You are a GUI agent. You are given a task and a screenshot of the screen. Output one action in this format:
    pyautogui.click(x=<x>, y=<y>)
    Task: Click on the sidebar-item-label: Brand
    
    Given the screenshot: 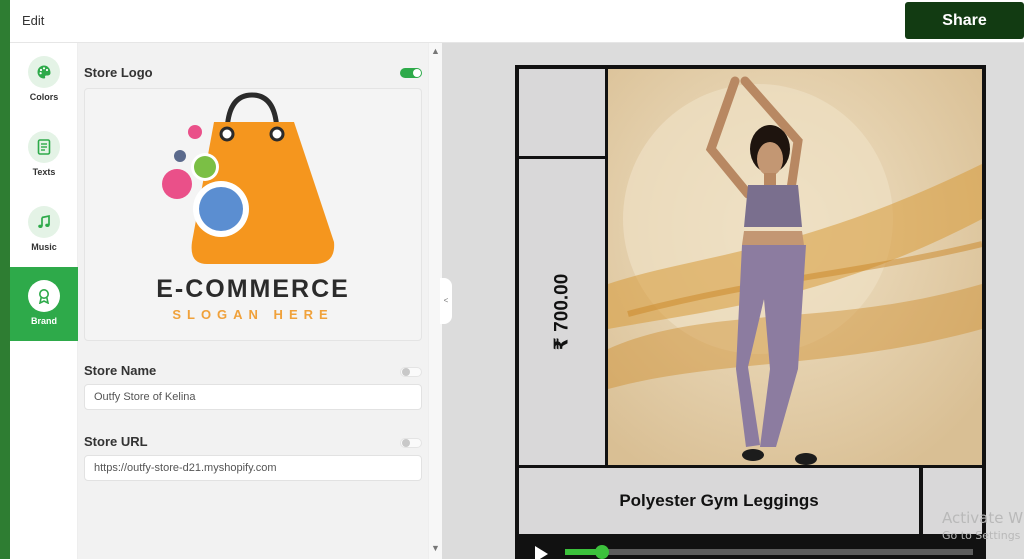 What is the action you would take?
    pyautogui.click(x=43, y=321)
    